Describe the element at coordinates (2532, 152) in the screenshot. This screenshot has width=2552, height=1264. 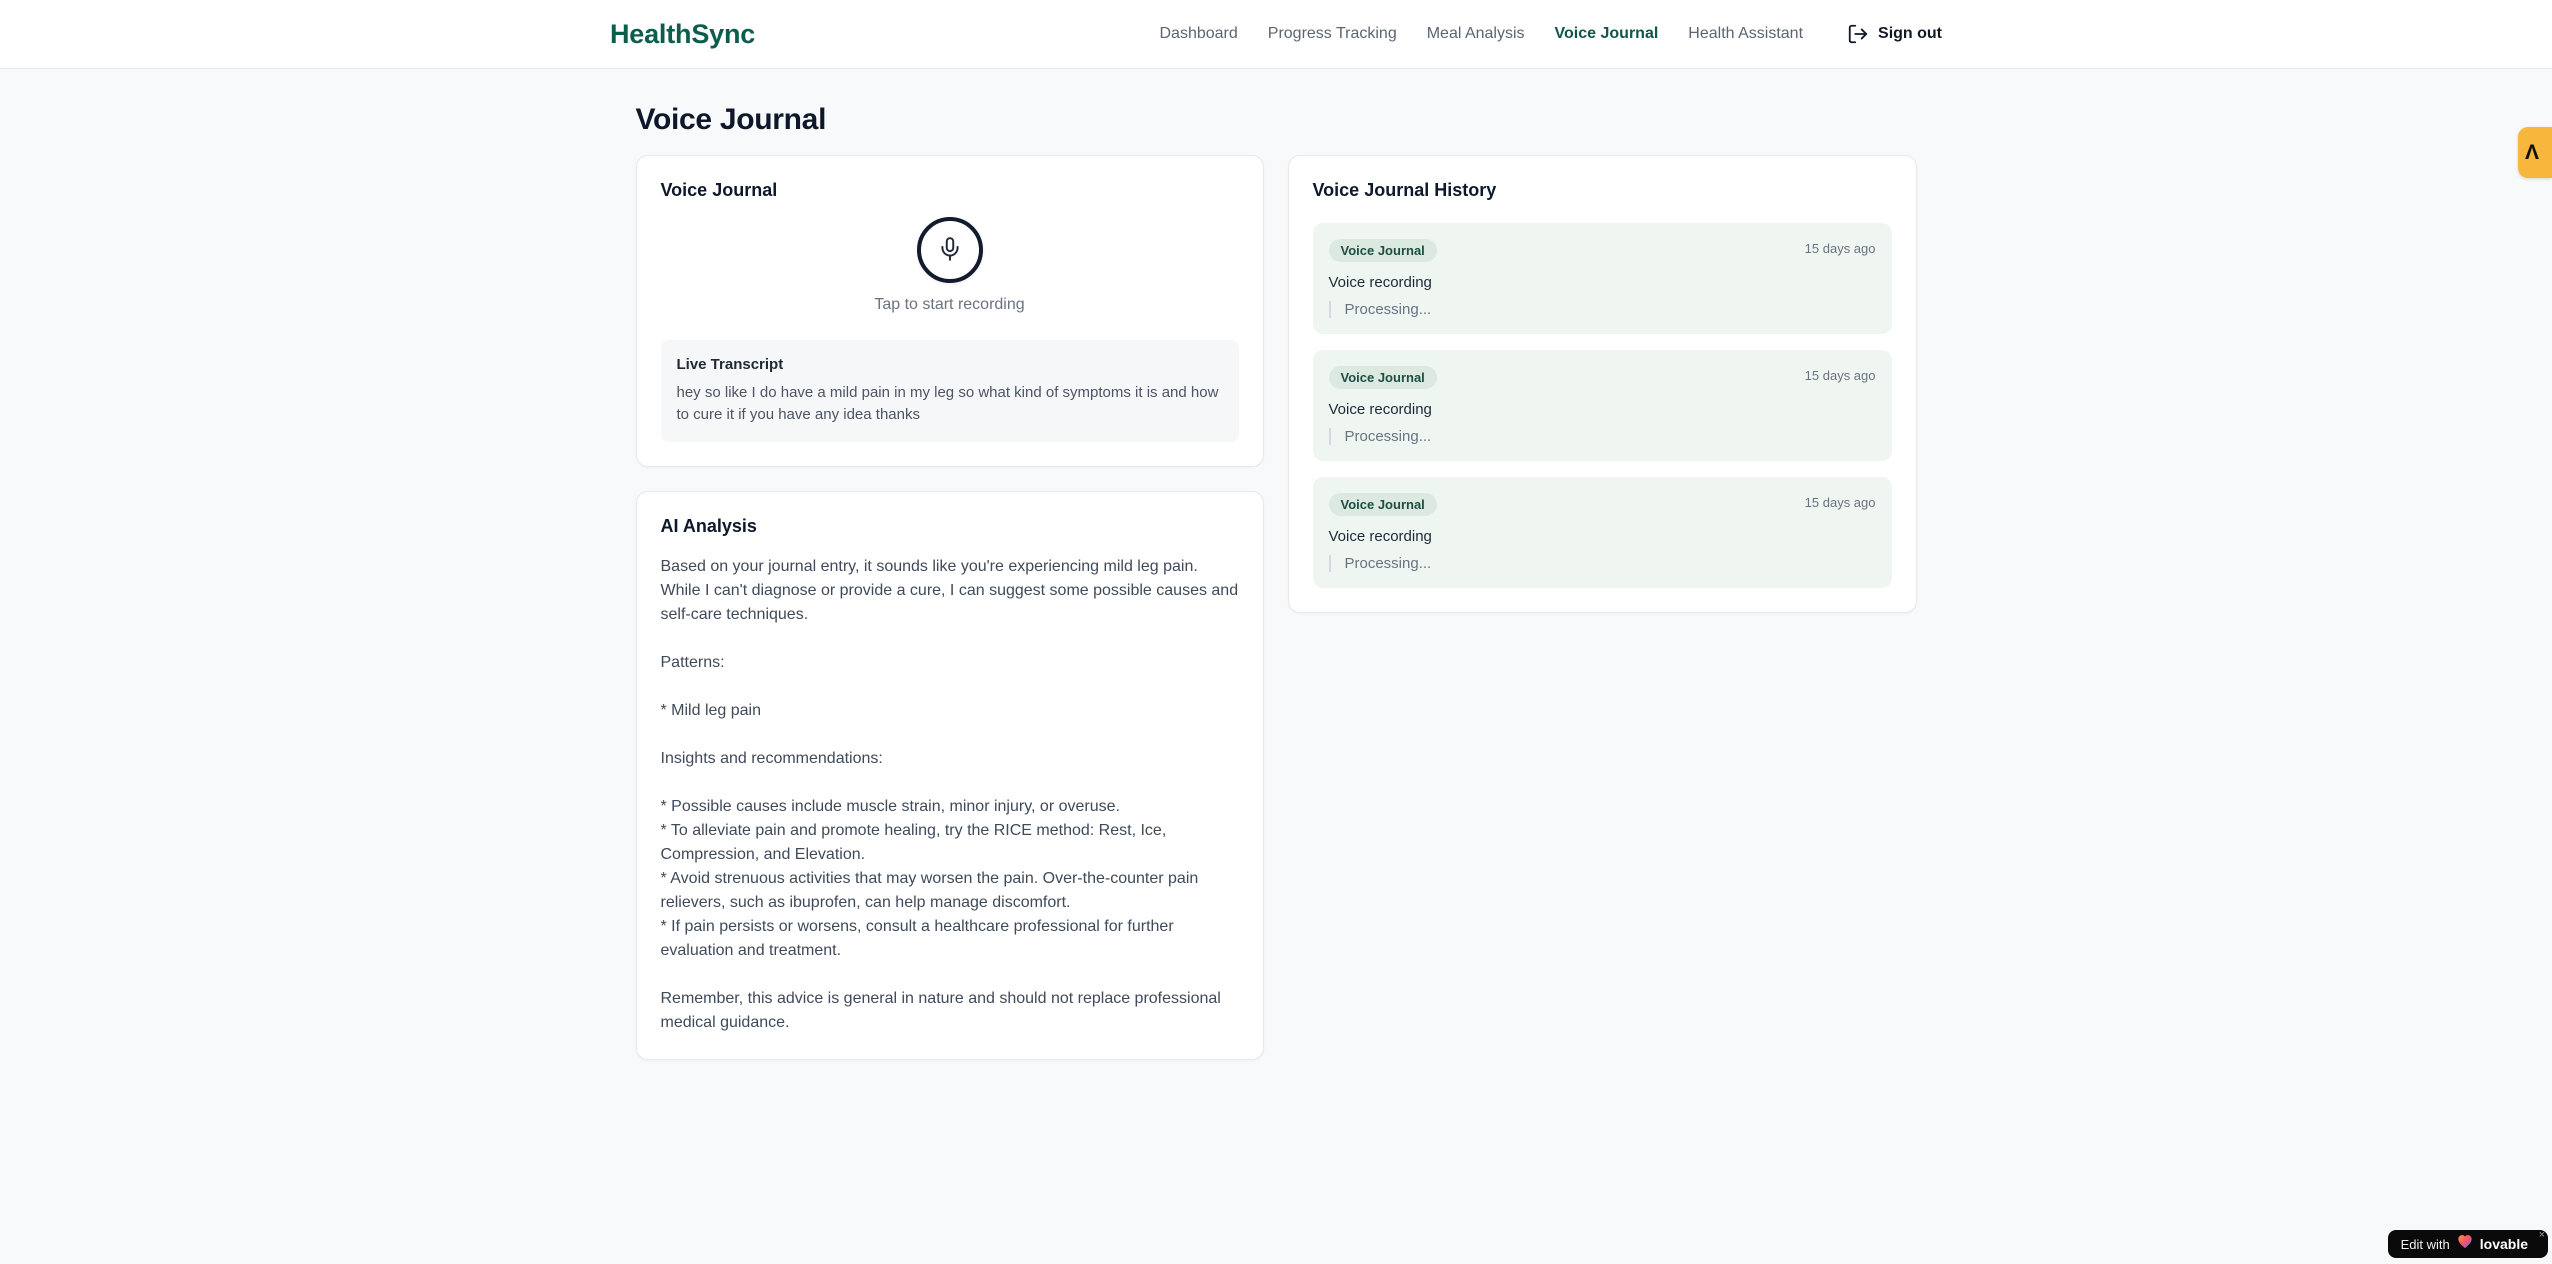
I see `lovable-logo-icon: Λ` at that location.